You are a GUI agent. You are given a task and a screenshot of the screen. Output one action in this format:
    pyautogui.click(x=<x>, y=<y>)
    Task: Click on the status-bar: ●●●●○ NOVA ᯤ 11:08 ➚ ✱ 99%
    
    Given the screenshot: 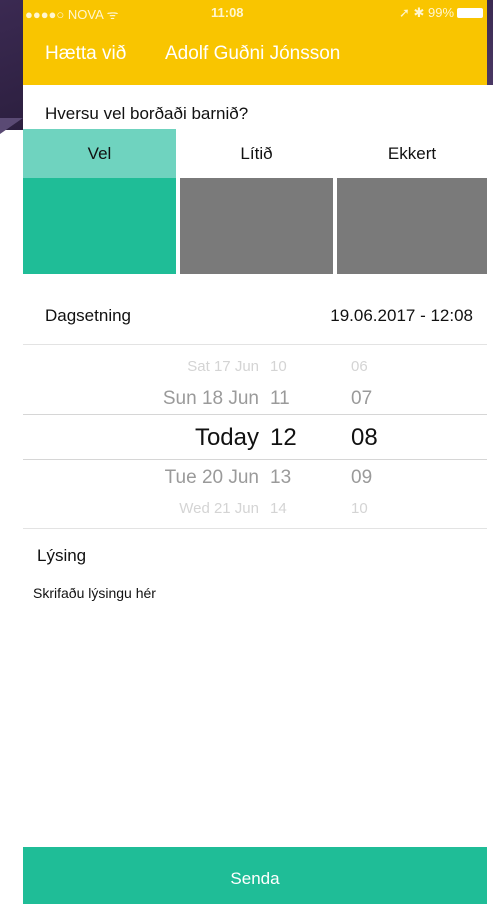 What is the action you would take?
    pyautogui.click(x=255, y=12)
    